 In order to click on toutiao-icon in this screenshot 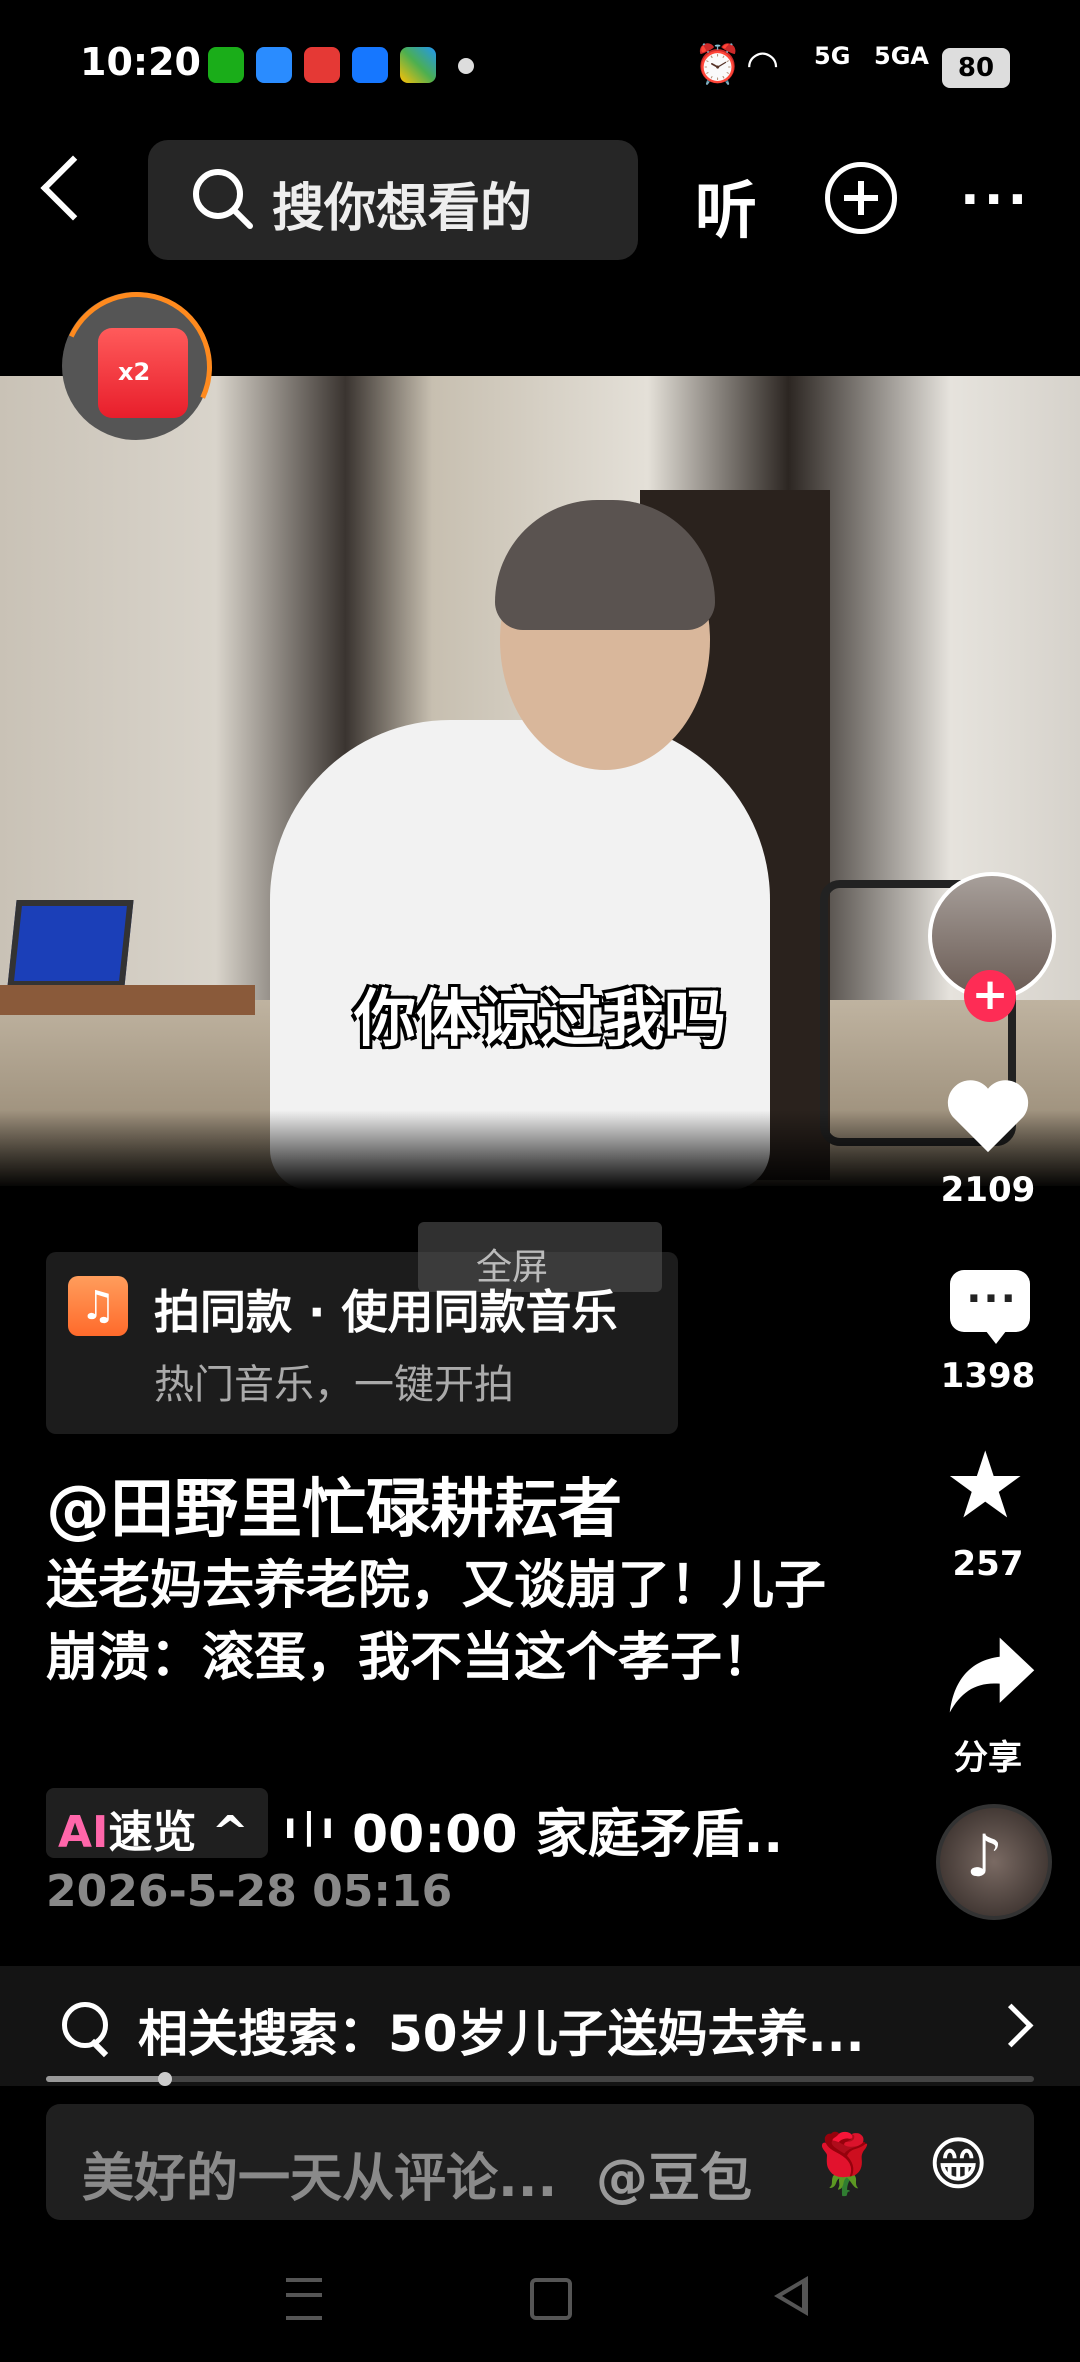, I will do `click(322, 65)`.